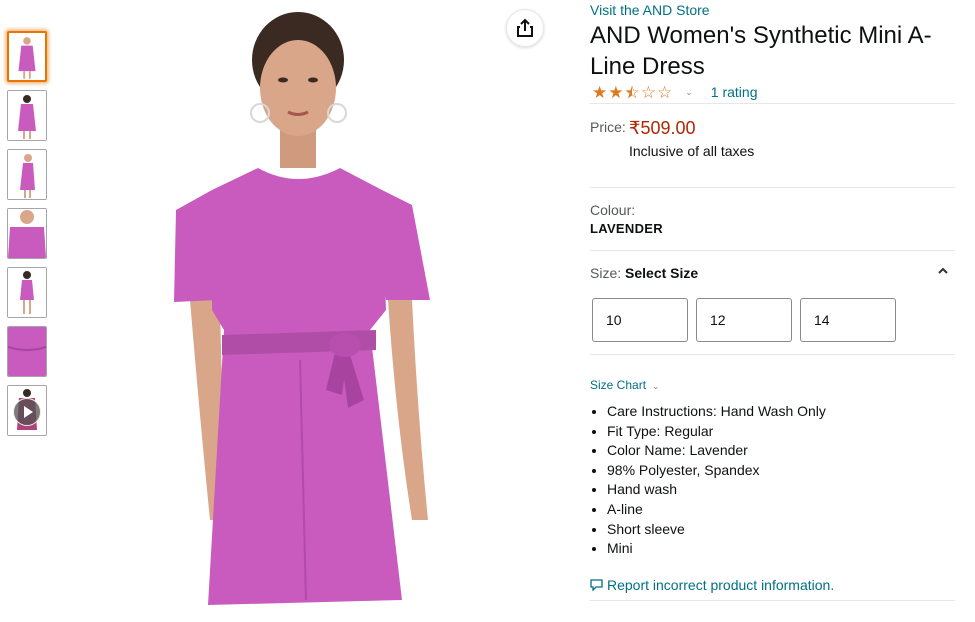 This screenshot has width=975, height=622. What do you see at coordinates (27, 233) in the screenshot?
I see `thumbnail-closeup` at bounding box center [27, 233].